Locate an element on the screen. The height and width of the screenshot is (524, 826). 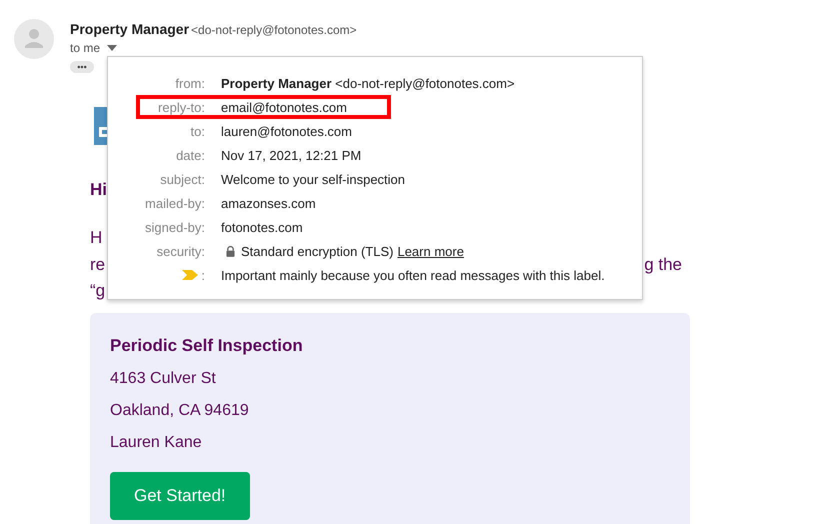
colon: : is located at coordinates (203, 275).